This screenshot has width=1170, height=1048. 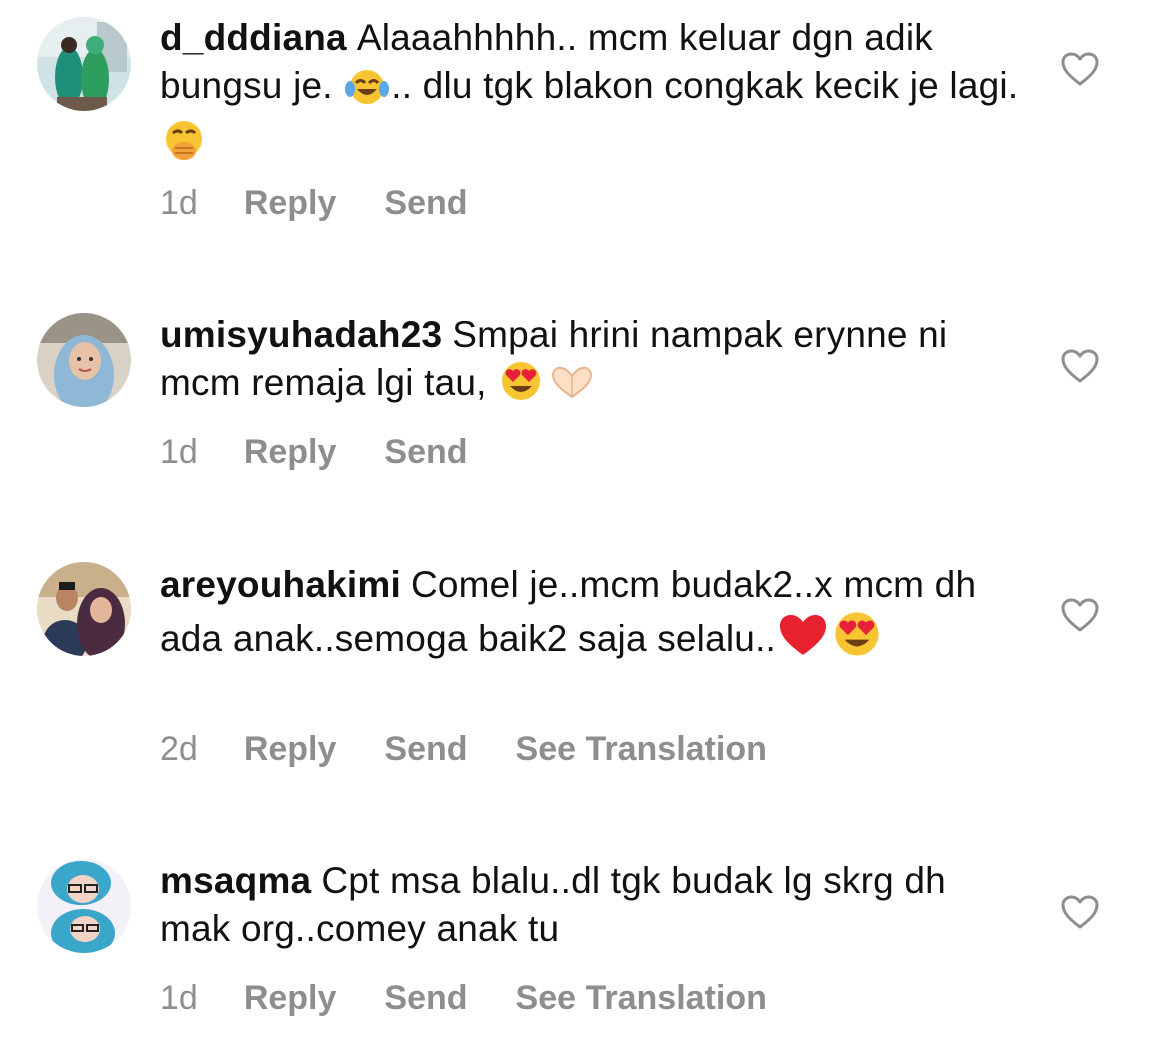 What do you see at coordinates (487, 998) in the screenshot?
I see `comment-actions: 1d Reply Send See Translation` at bounding box center [487, 998].